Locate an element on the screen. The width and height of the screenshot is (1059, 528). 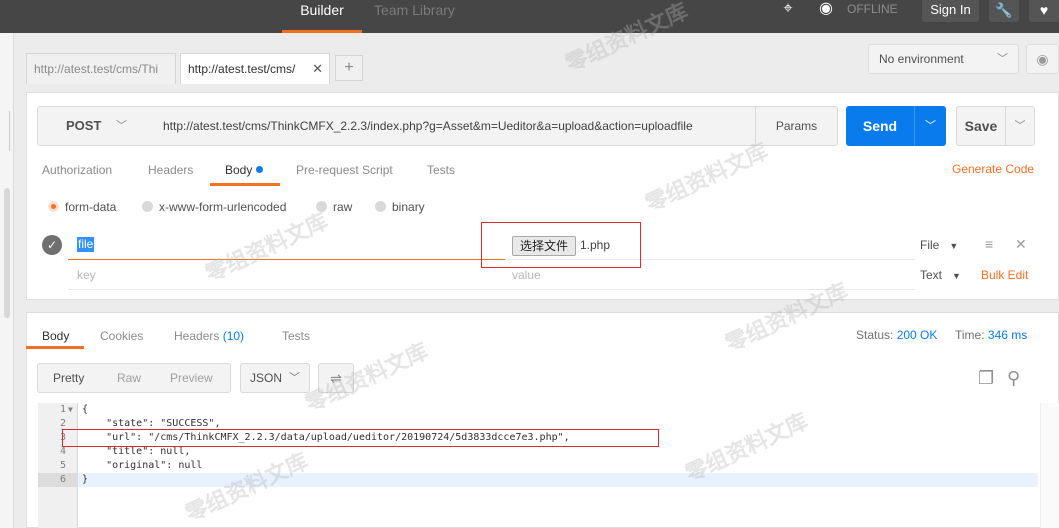
view-preview-button: Preview is located at coordinates (191, 378).